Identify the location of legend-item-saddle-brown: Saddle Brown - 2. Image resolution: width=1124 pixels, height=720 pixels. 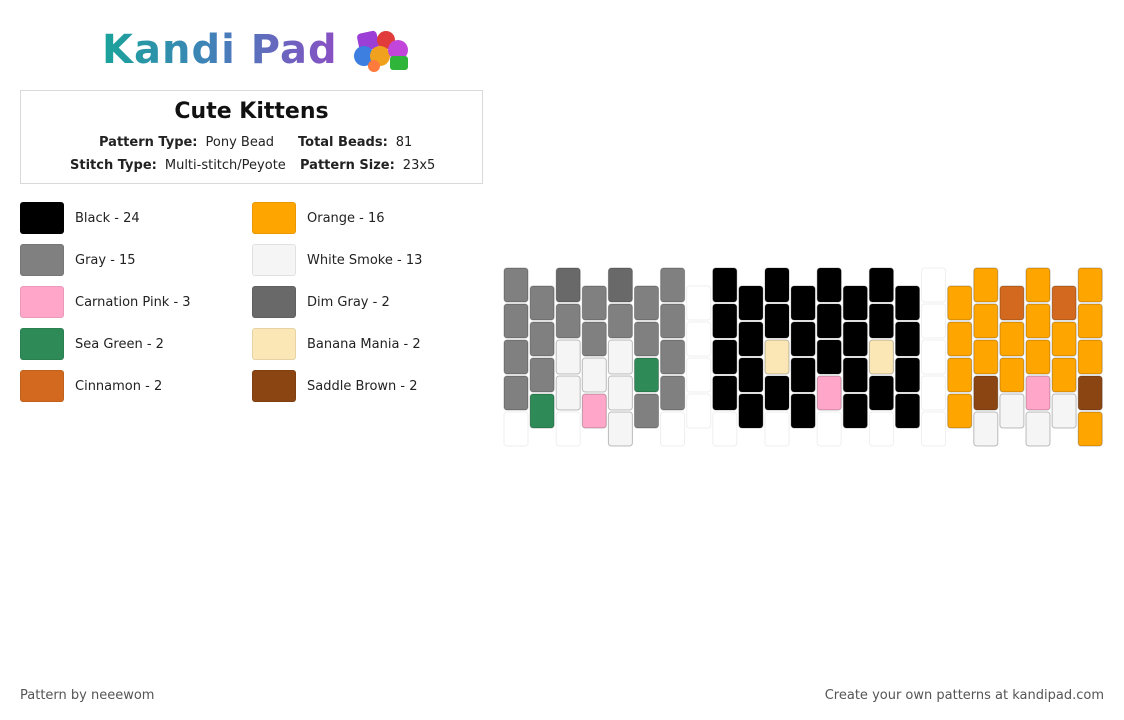
(335, 386).